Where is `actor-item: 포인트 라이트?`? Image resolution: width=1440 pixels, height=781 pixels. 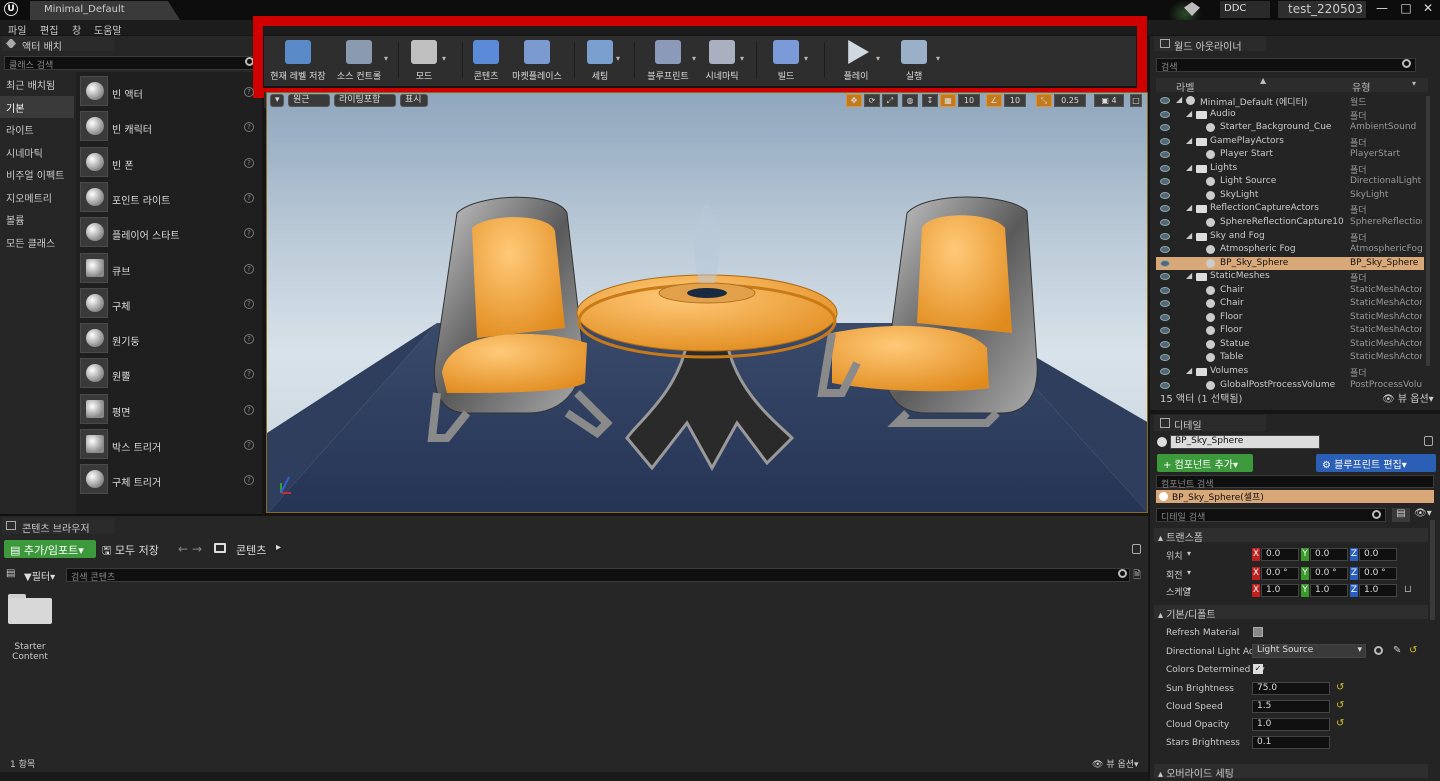
actor-item: 포인트 라이트? is located at coordinates (168, 197).